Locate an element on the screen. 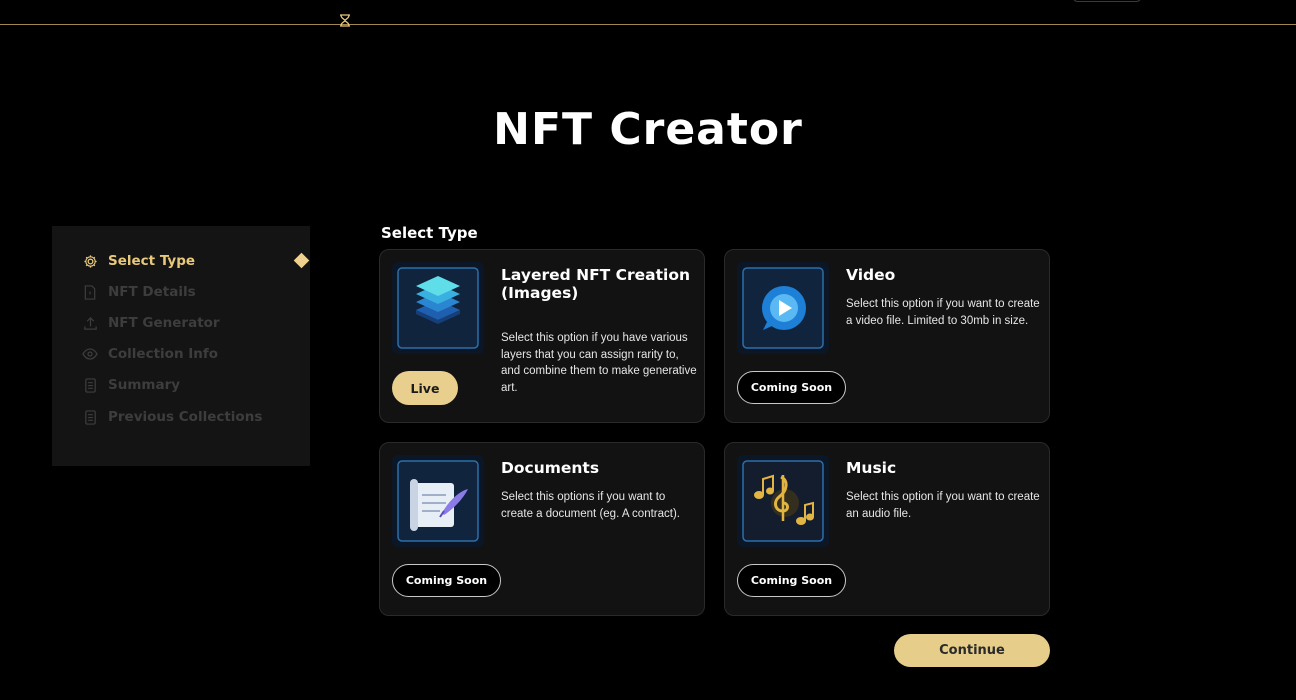 The height and width of the screenshot is (700, 1296). top-bar is located at coordinates (648, 12).